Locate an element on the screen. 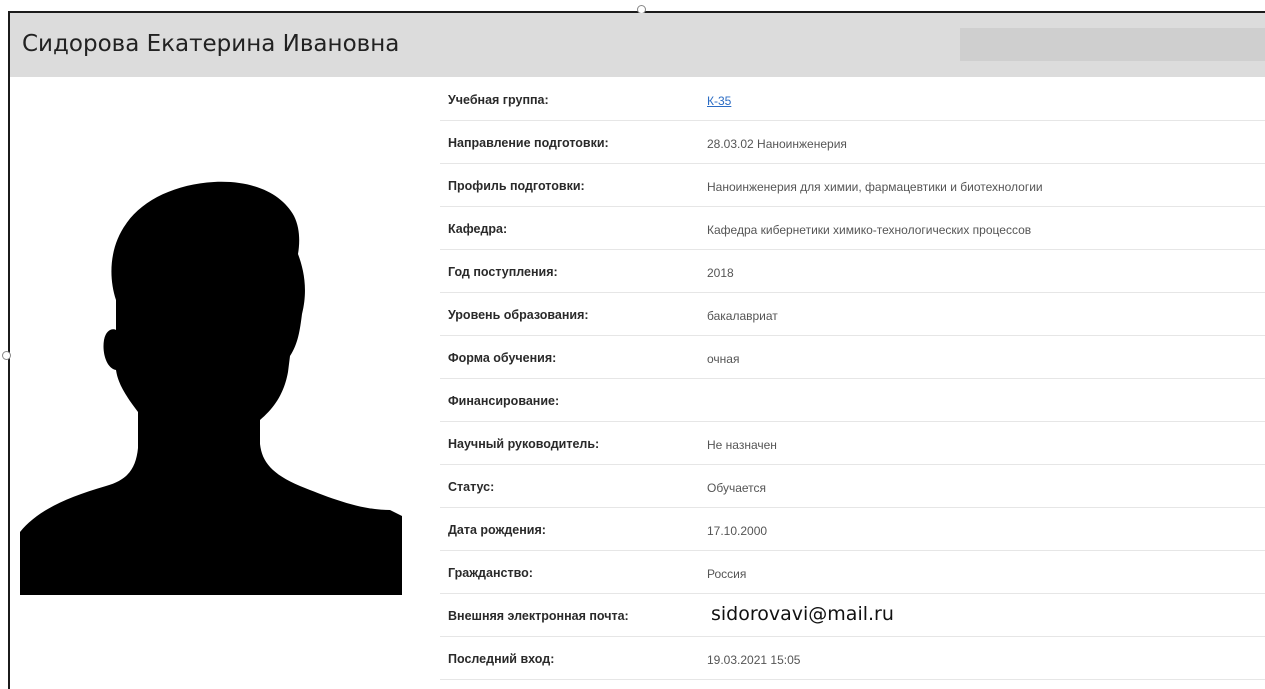 The height and width of the screenshot is (689, 1265). info-row: Уровень образования: бакалавриат is located at coordinates (852, 314).